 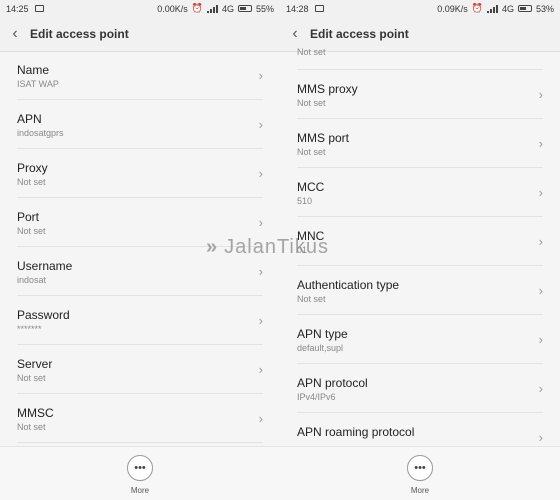 I want to click on status-right: 0.09K/s ⏰ 4G 53%, so click(x=495, y=8).